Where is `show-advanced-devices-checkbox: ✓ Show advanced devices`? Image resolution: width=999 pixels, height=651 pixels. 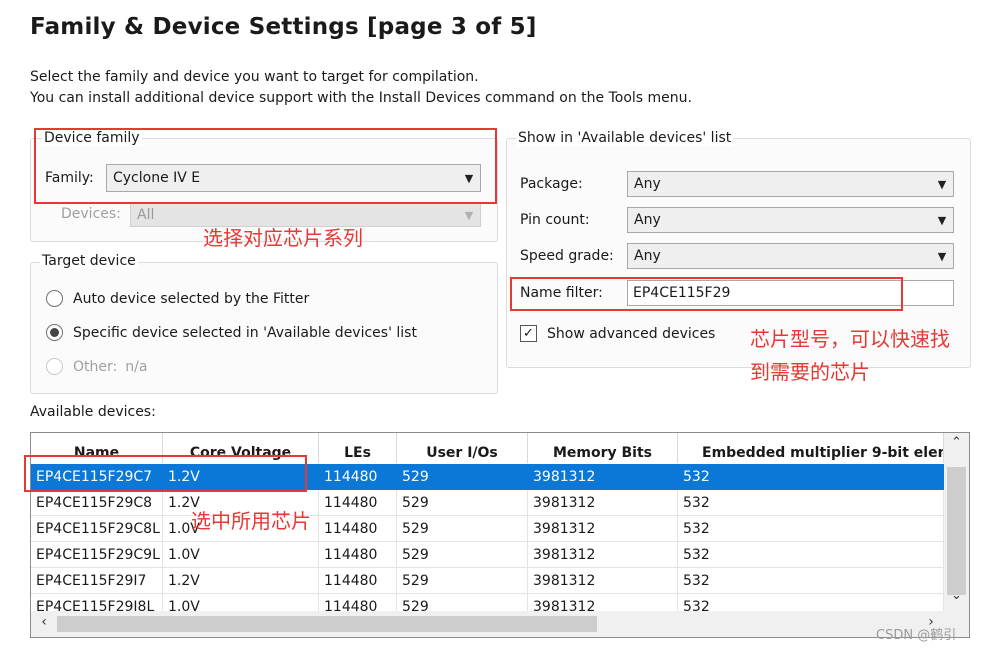
show-advanced-devices-checkbox: ✓ Show advanced devices is located at coordinates (617, 333).